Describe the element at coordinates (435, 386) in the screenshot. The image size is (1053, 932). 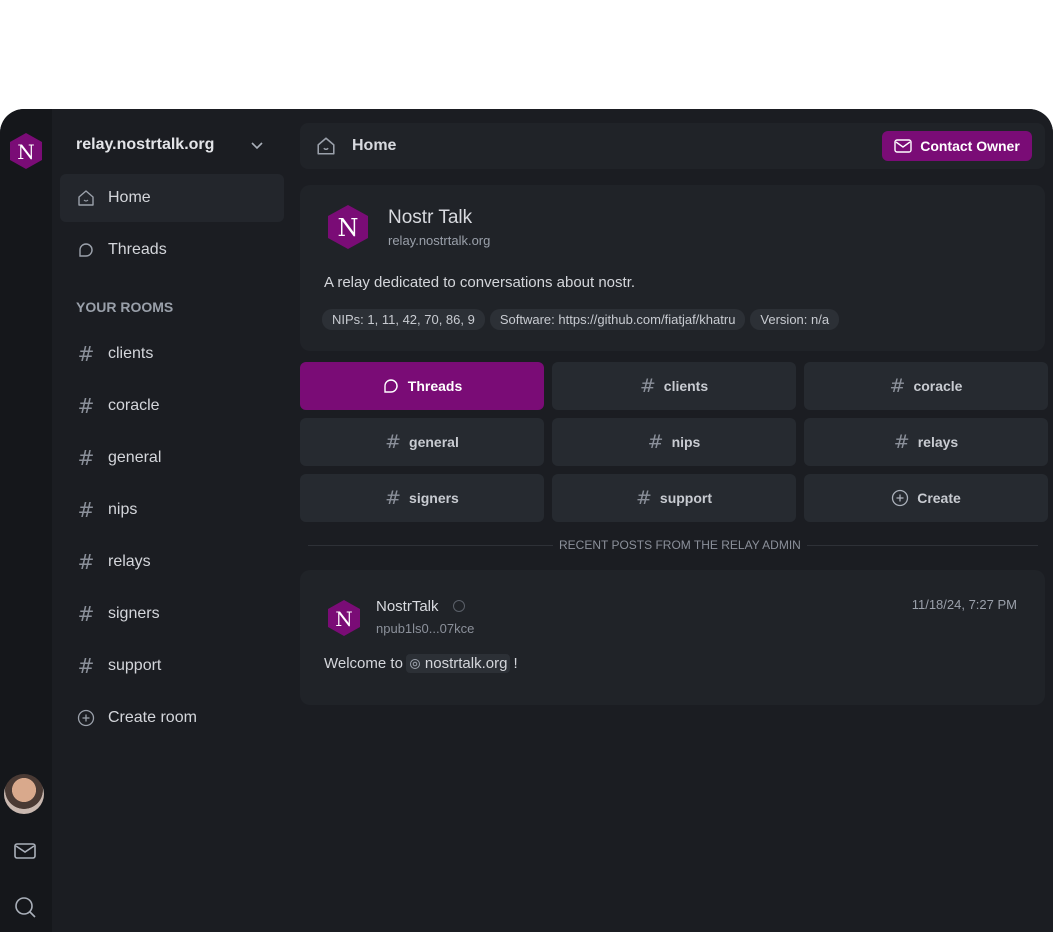
I see `threads-label: Threads` at that location.